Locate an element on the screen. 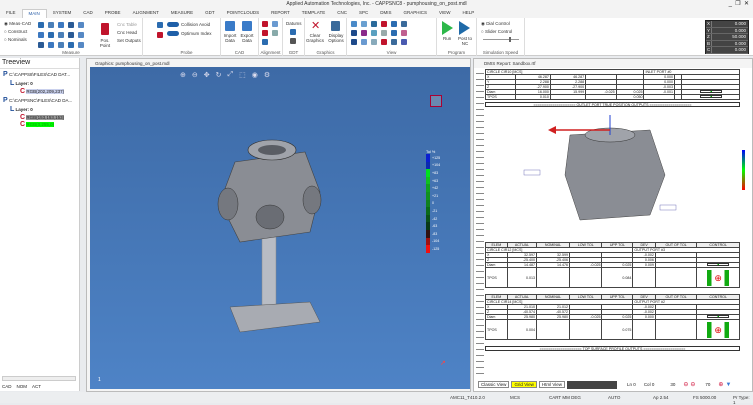 This screenshot has width=753, height=405. align-origin-icon is located at coordinates (265, 33).